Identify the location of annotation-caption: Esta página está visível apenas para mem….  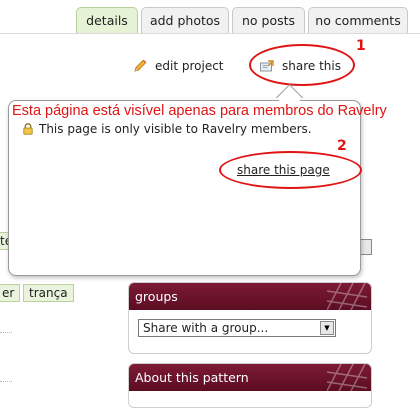
(199, 111).